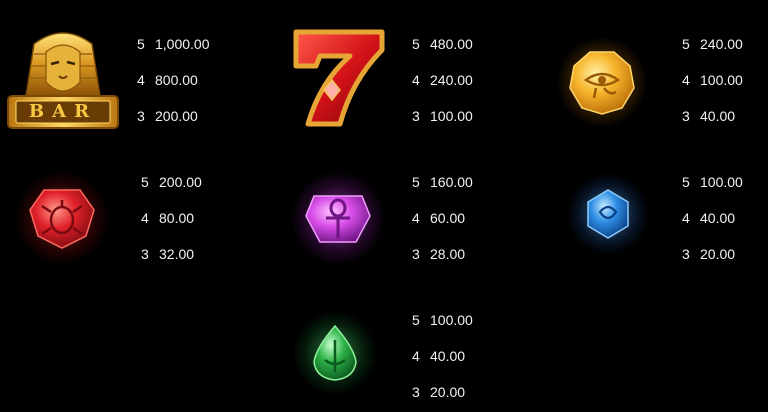 Image resolution: width=768 pixels, height=412 pixels. I want to click on payout-row: 3 32.00, so click(167, 254).